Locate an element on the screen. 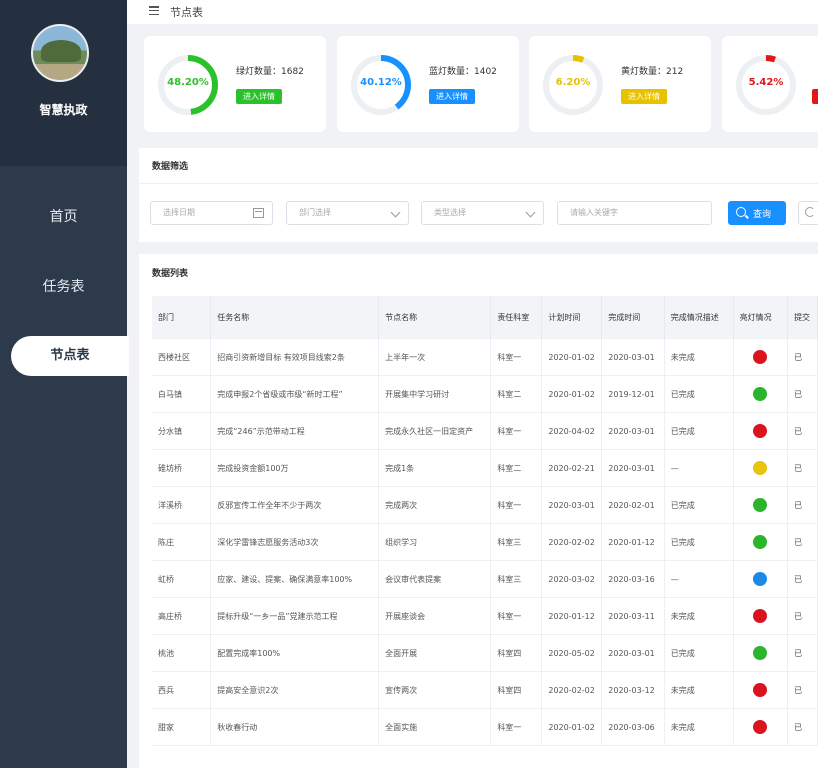  cell-office: 科室三 is located at coordinates (516, 579).